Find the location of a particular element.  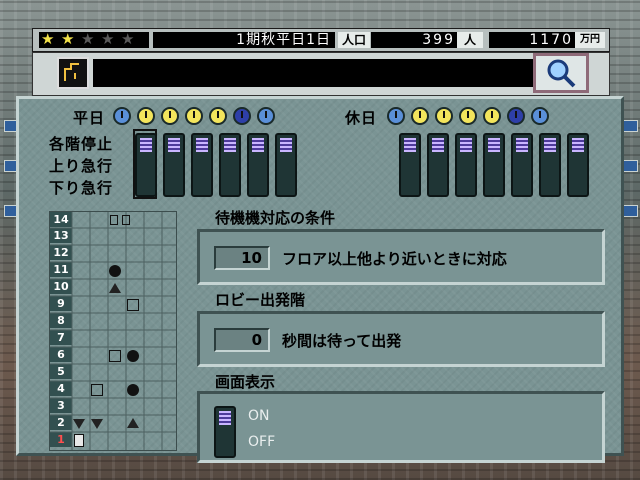

tower-rating: ★ ★ ★ ★ ★ is located at coordinates (94, 39).